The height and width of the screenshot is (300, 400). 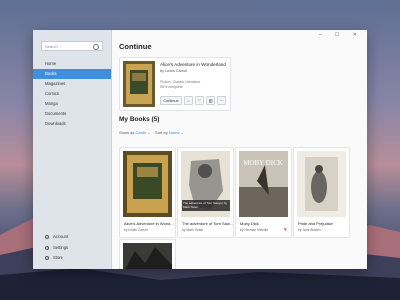 I want to click on favorite-button: ♡, so click(x=199, y=100).